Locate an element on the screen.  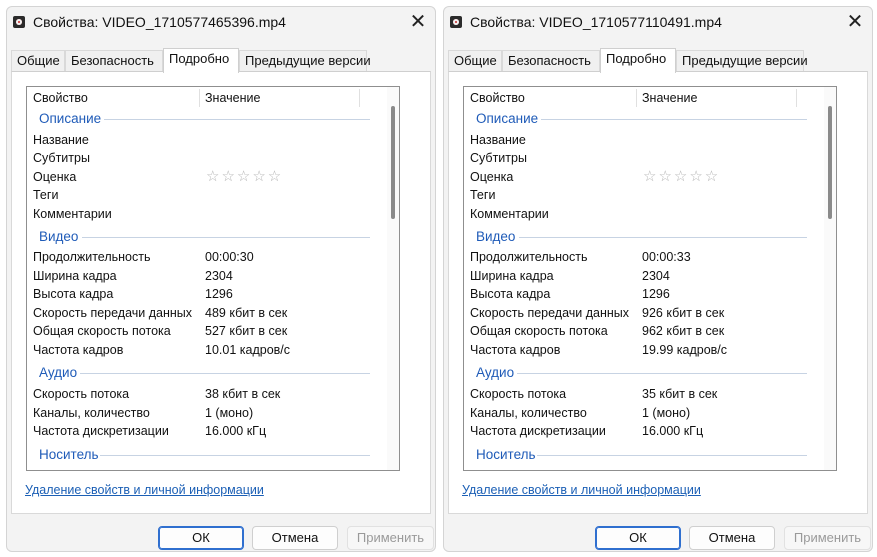
property-value: 1296 is located at coordinates (656, 294).